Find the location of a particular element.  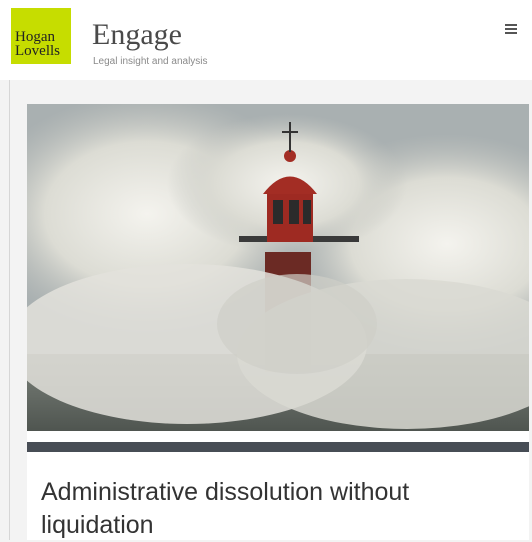

hamburger-menu-icon is located at coordinates (511, 29).